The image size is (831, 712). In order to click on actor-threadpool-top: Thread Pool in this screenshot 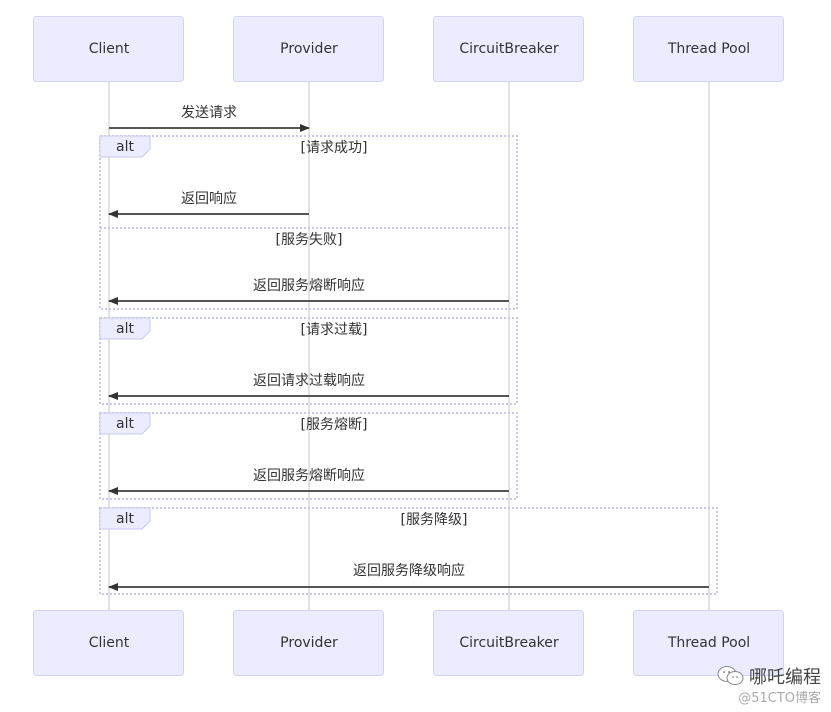, I will do `click(708, 49)`.